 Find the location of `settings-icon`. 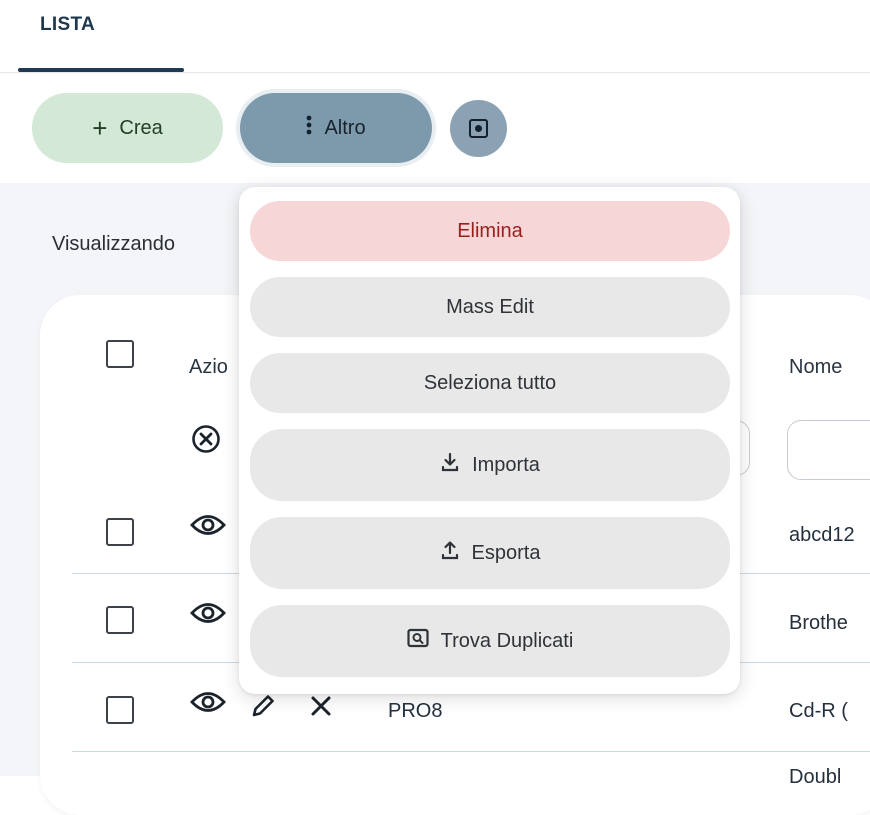

settings-icon is located at coordinates (478, 128).